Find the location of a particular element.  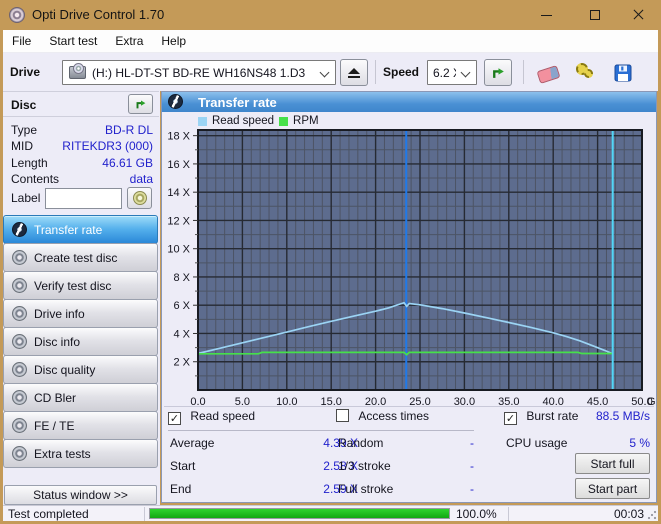

svg-text: 12 X is located at coordinates (178, 221).